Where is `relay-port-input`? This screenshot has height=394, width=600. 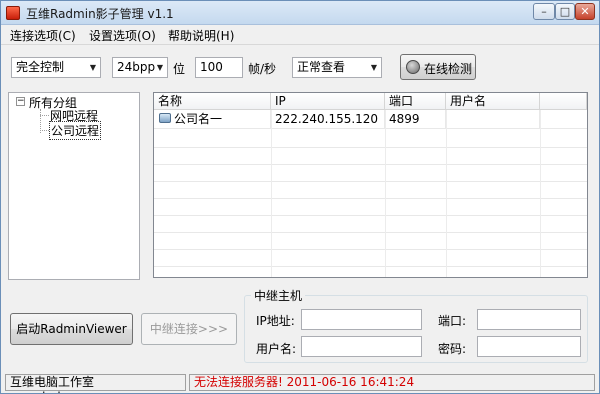
relay-port-input is located at coordinates (529, 319).